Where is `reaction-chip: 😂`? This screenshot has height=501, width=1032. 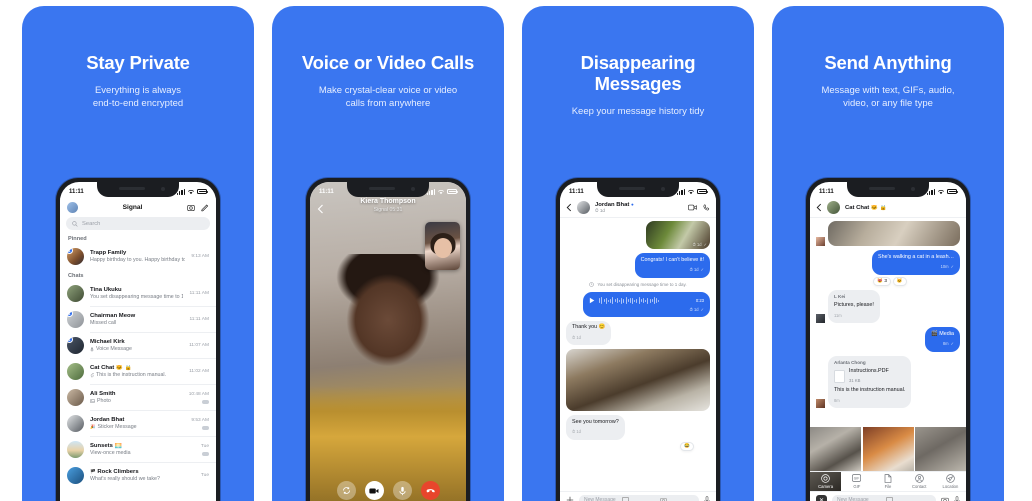
reaction-chip: 😂 is located at coordinates (687, 446).